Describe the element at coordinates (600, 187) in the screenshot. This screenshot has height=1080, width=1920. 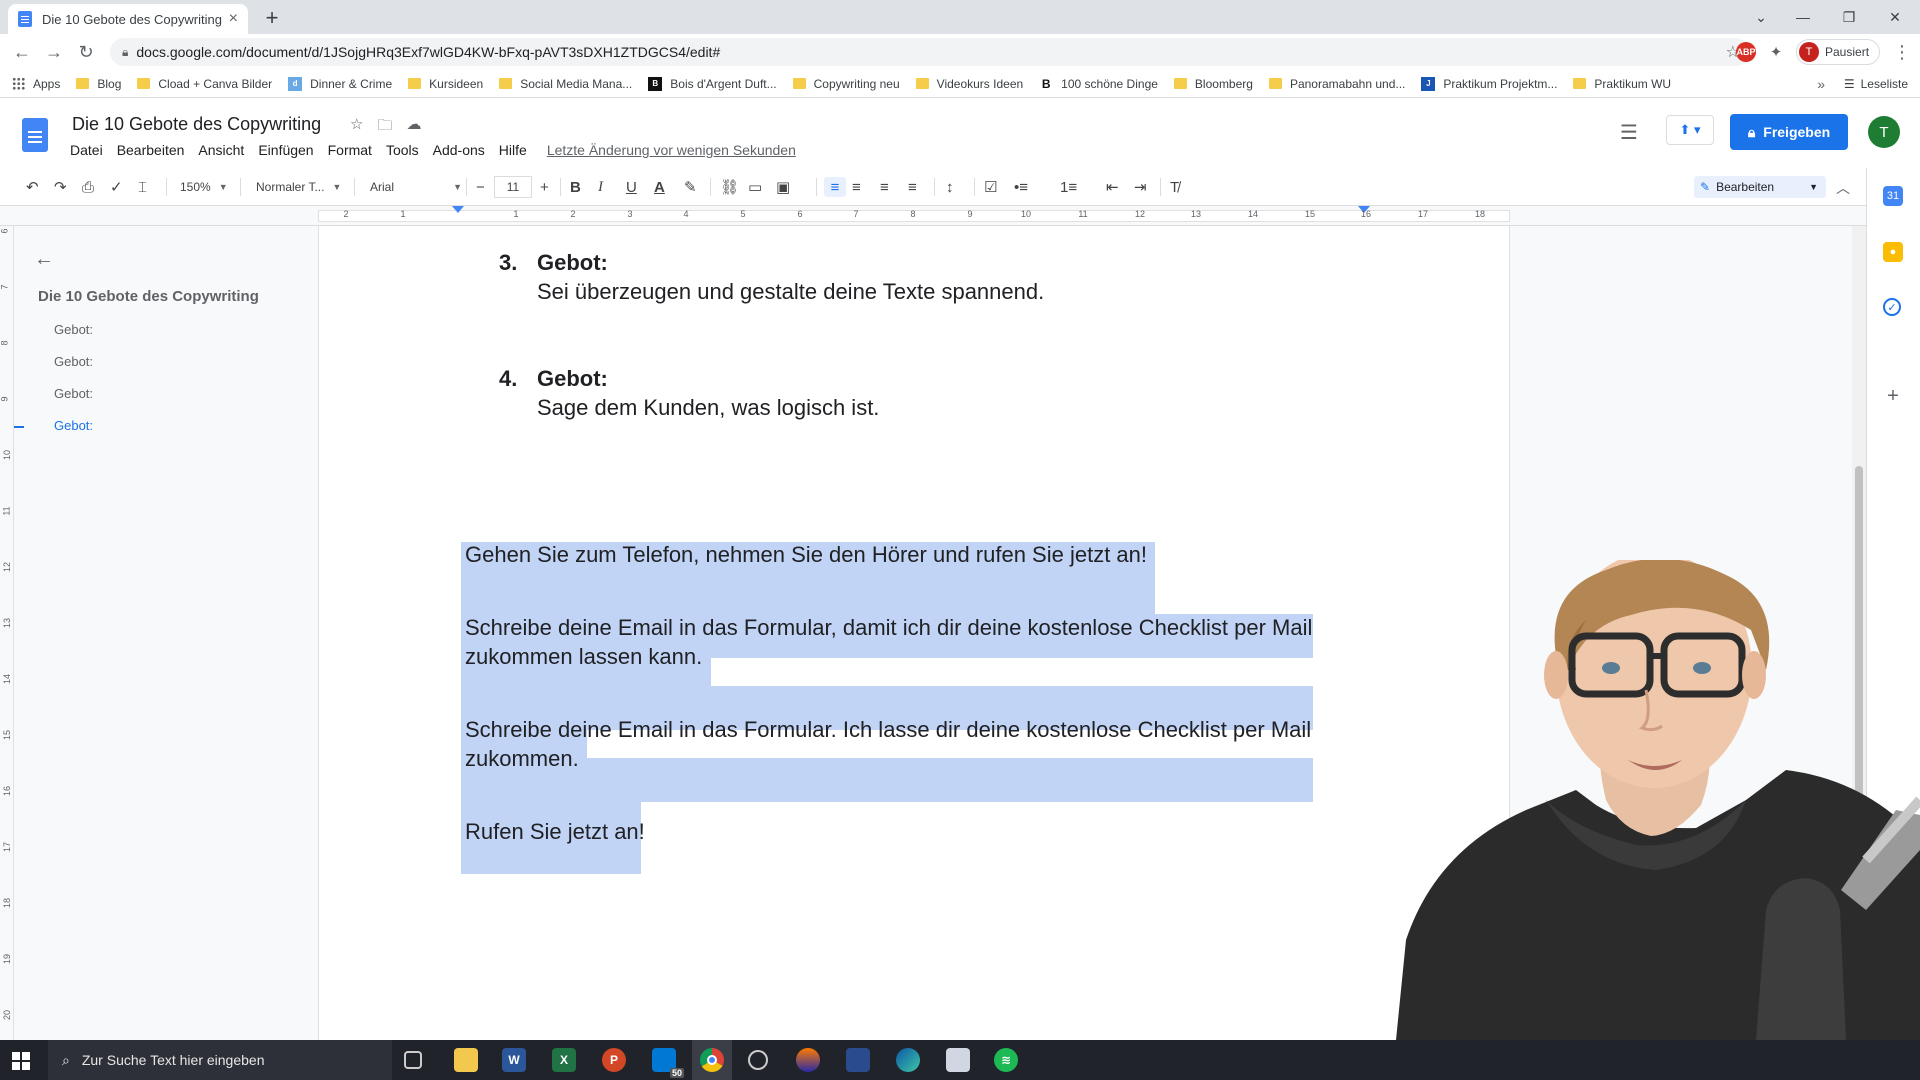
I see `italic-icon: I` at that location.